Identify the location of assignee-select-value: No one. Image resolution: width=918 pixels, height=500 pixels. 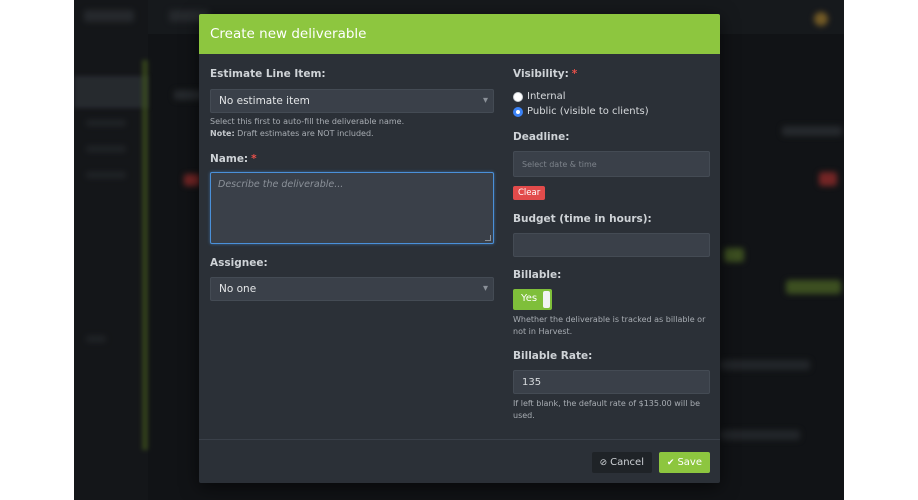
(238, 289).